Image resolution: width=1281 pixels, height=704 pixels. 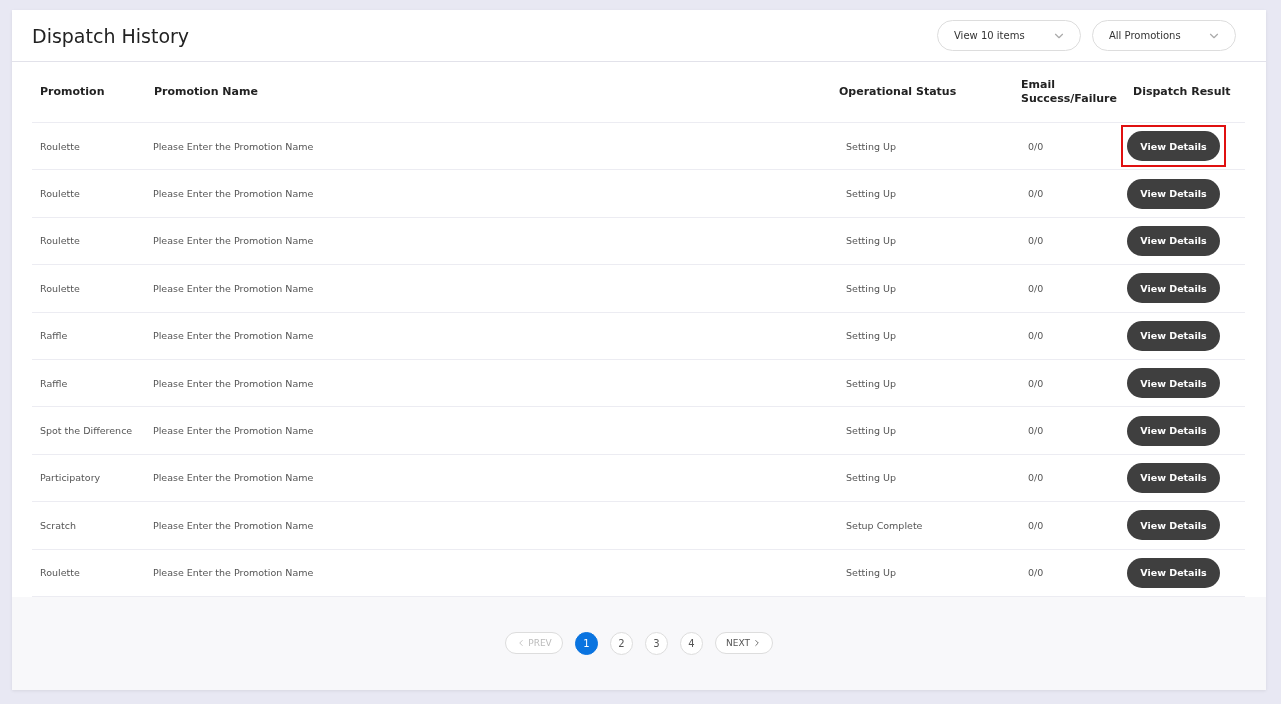 What do you see at coordinates (656, 643) in the screenshot?
I see `page-button: 3` at bounding box center [656, 643].